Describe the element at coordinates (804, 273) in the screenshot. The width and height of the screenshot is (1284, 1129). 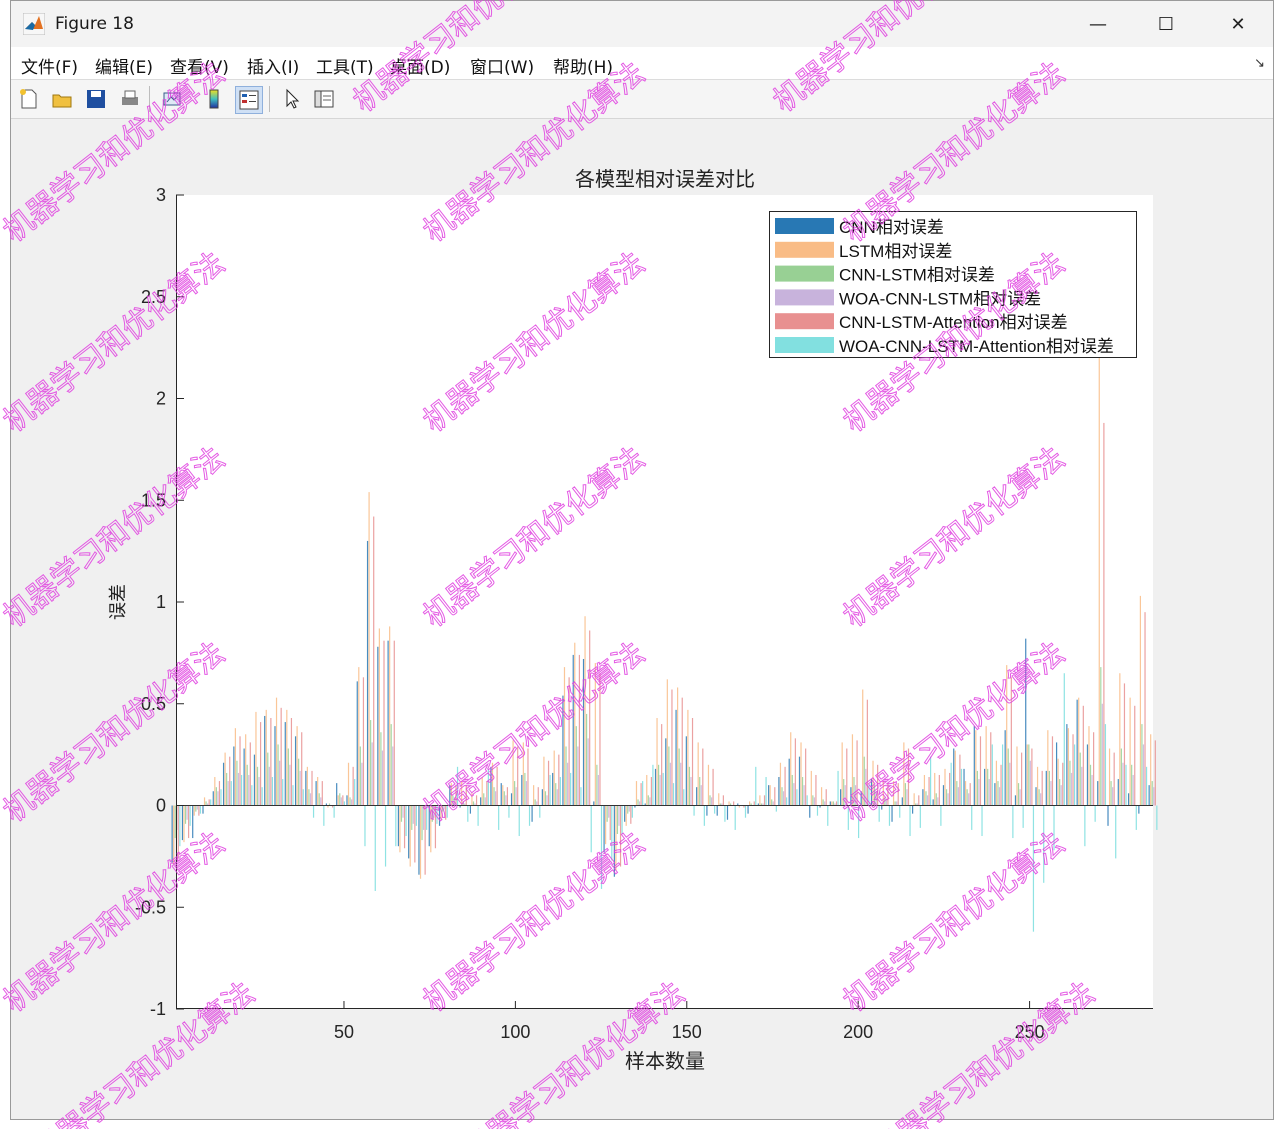
I see `legend-swatch` at that location.